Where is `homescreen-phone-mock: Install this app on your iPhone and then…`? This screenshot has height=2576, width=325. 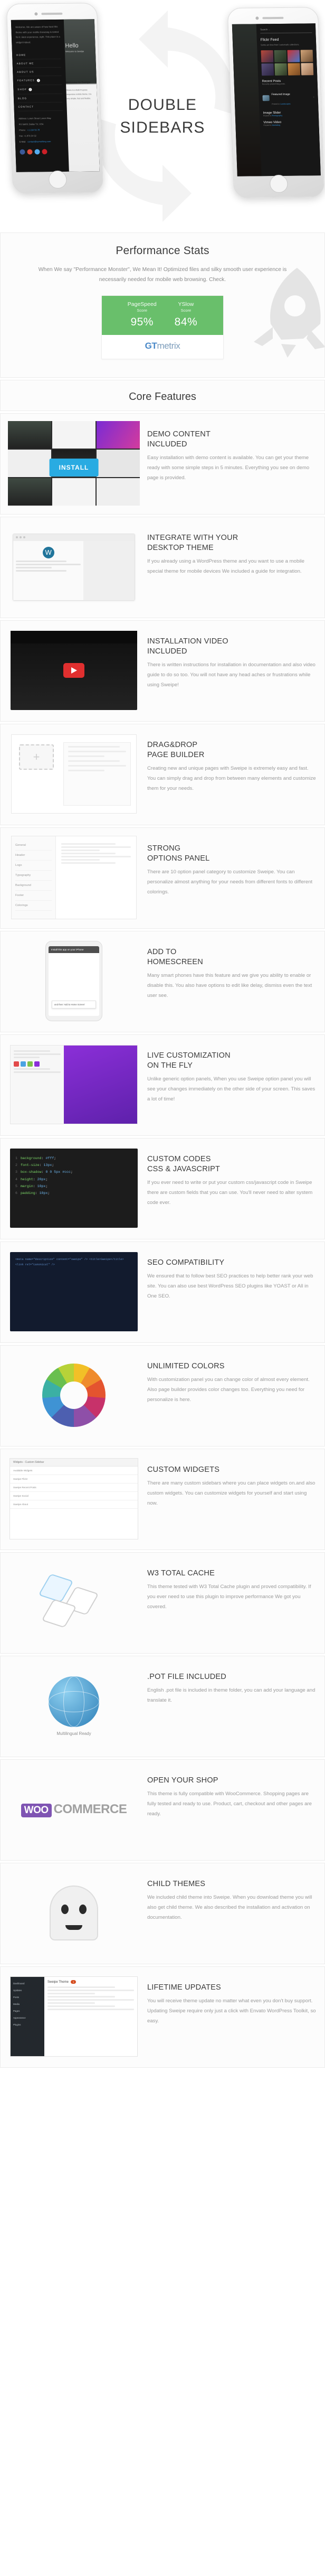
homescreen-phone-mock: Install this app on your iPhone and then… is located at coordinates (74, 981).